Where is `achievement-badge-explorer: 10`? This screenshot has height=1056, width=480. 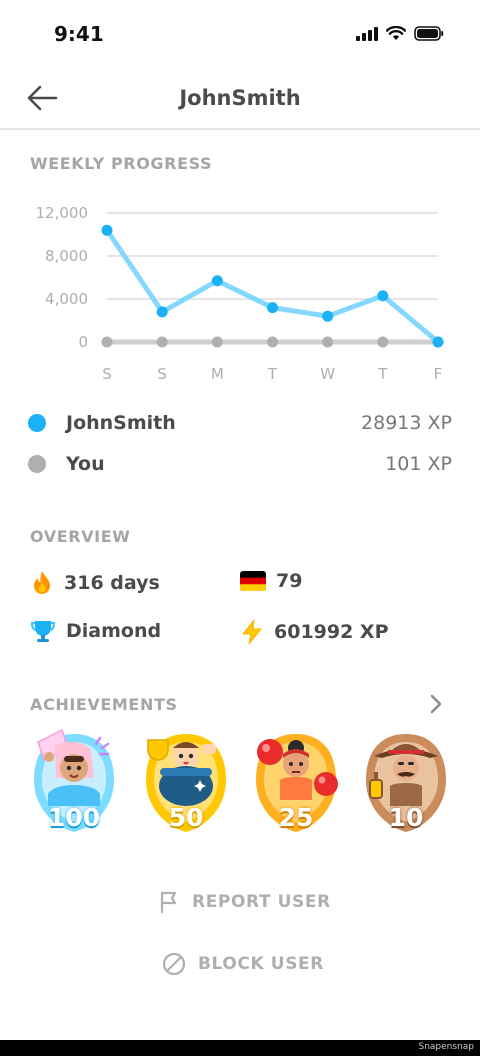 achievement-badge-explorer: 10 is located at coordinates (406, 782).